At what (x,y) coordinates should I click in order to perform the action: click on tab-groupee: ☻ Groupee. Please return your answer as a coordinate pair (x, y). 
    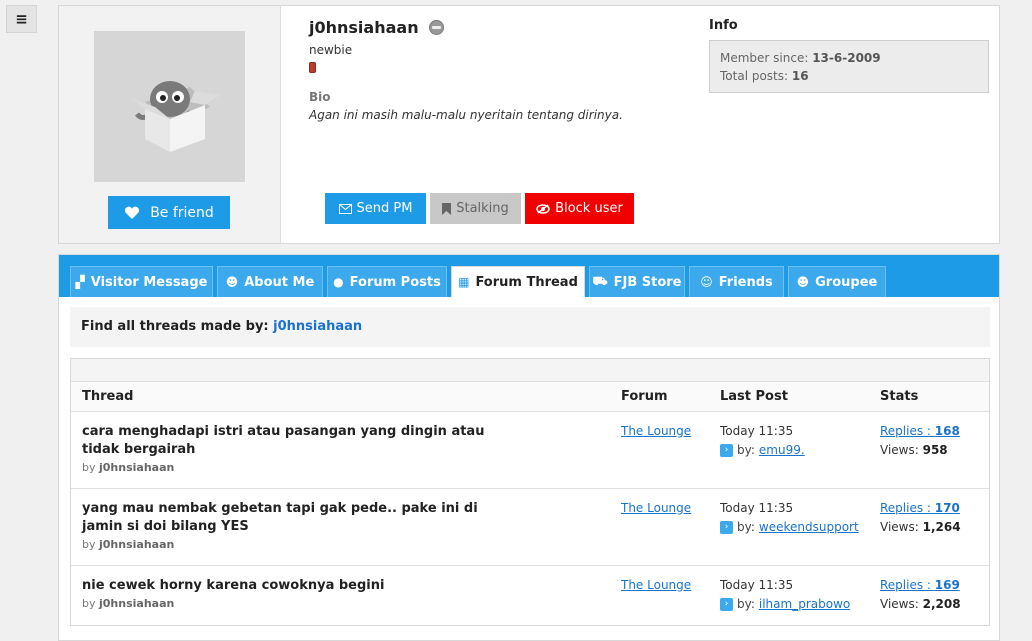
    Looking at the image, I should click on (837, 281).